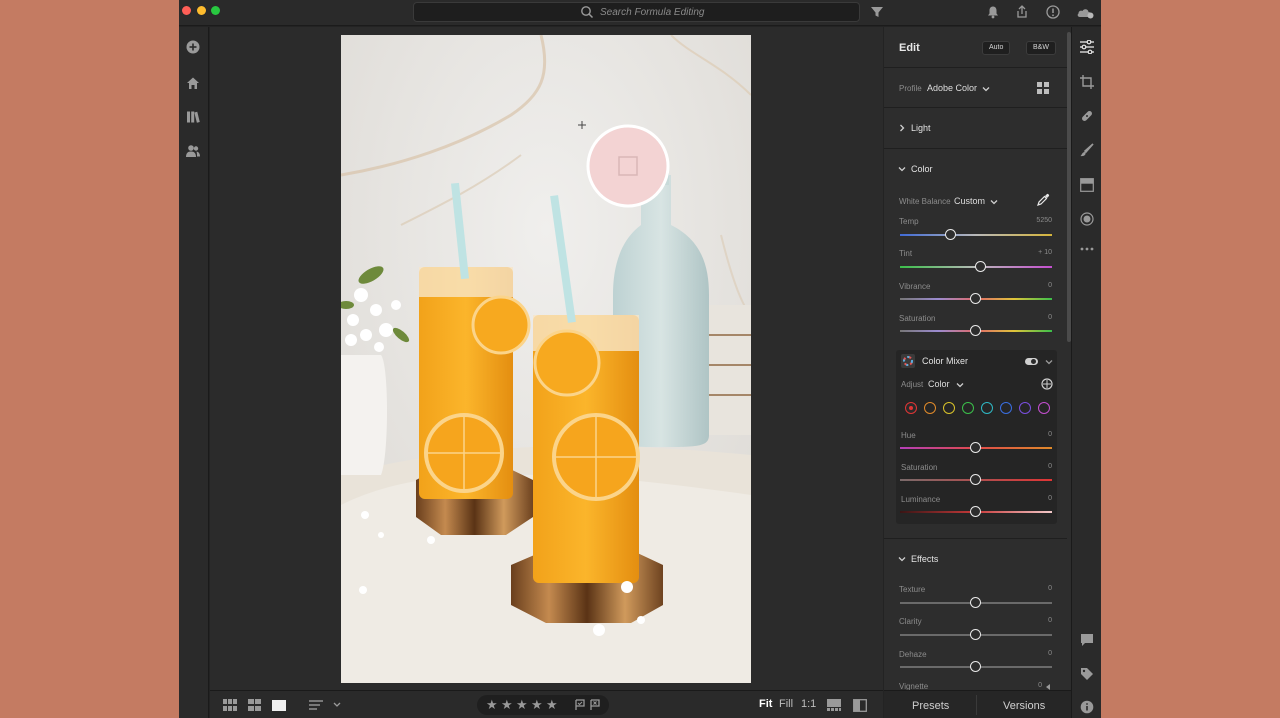  I want to click on black-white-button: B&W, so click(1041, 48).